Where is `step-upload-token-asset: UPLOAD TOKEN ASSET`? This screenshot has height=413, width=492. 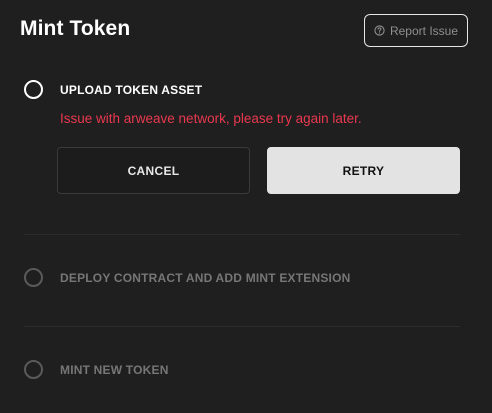
step-upload-token-asset: UPLOAD TOKEN ASSET is located at coordinates (113, 89).